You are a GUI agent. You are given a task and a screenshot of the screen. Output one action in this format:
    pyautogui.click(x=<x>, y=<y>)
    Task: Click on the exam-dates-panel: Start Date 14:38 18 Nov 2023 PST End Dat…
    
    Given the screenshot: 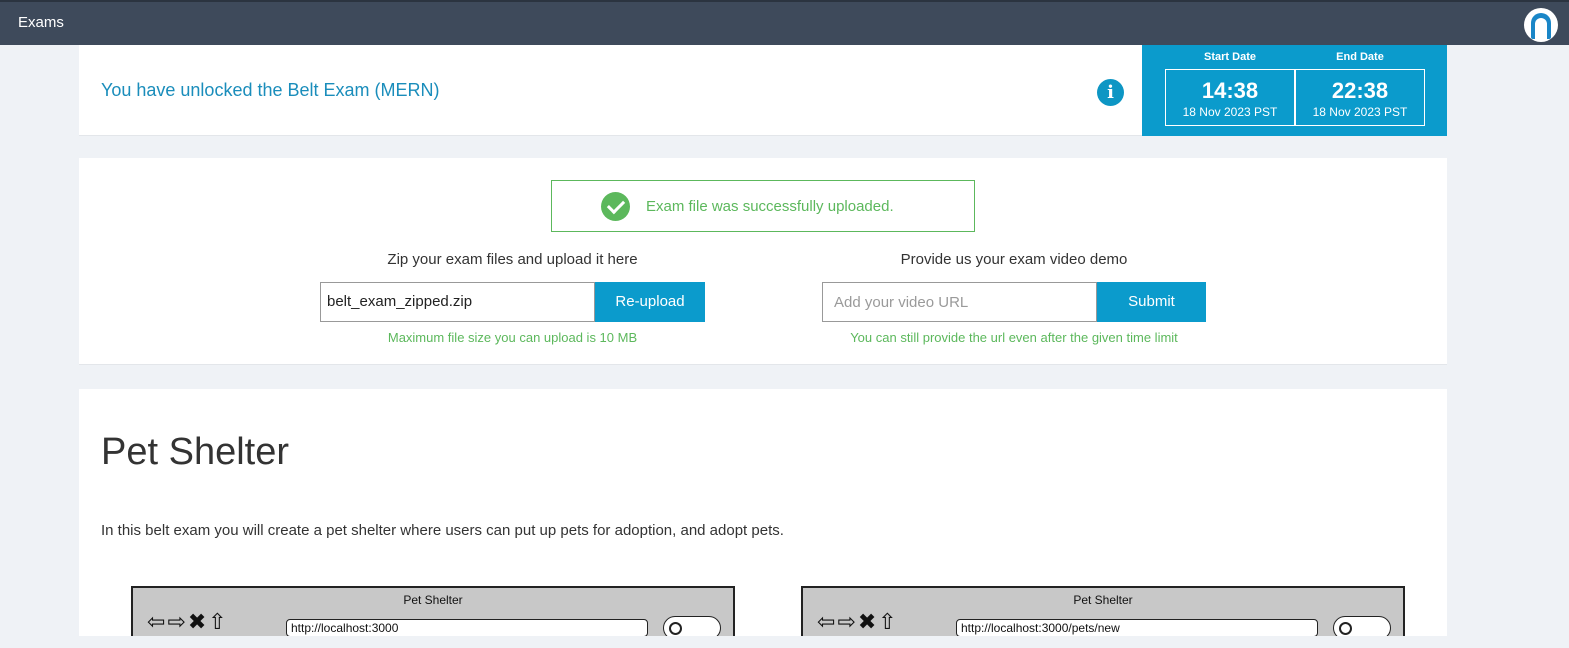 What is the action you would take?
    pyautogui.click(x=1294, y=90)
    